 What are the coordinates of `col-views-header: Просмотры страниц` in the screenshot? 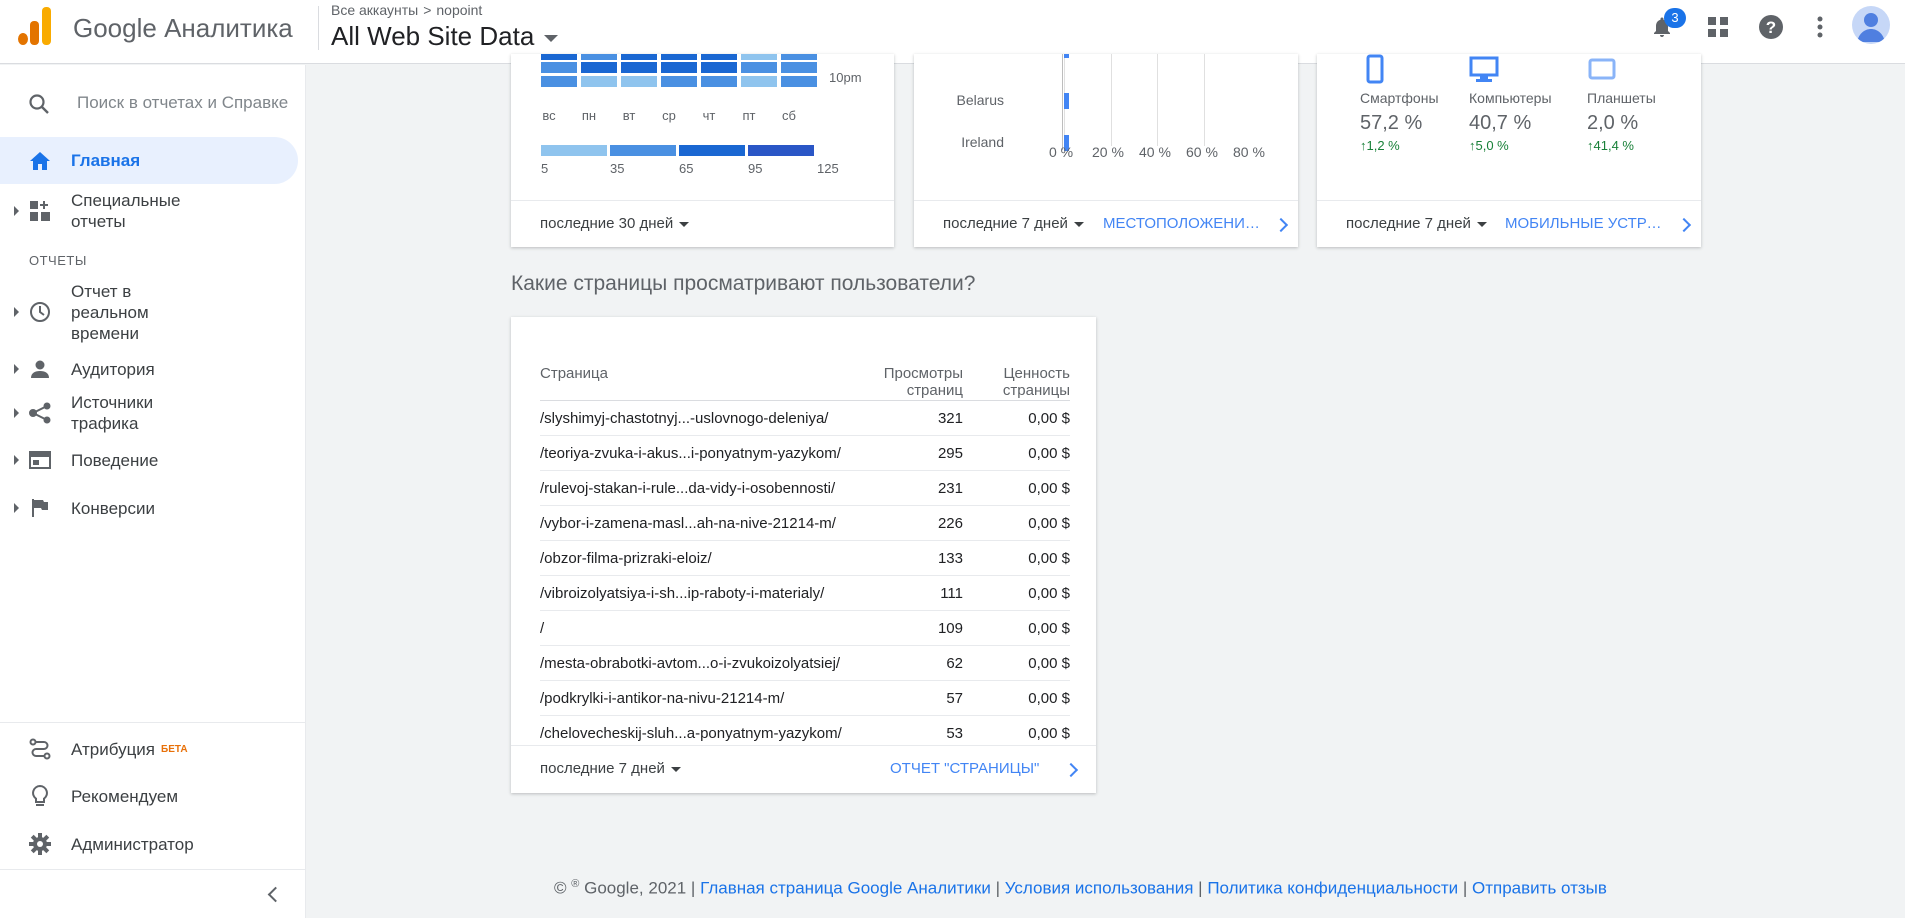 It's located at (923, 382).